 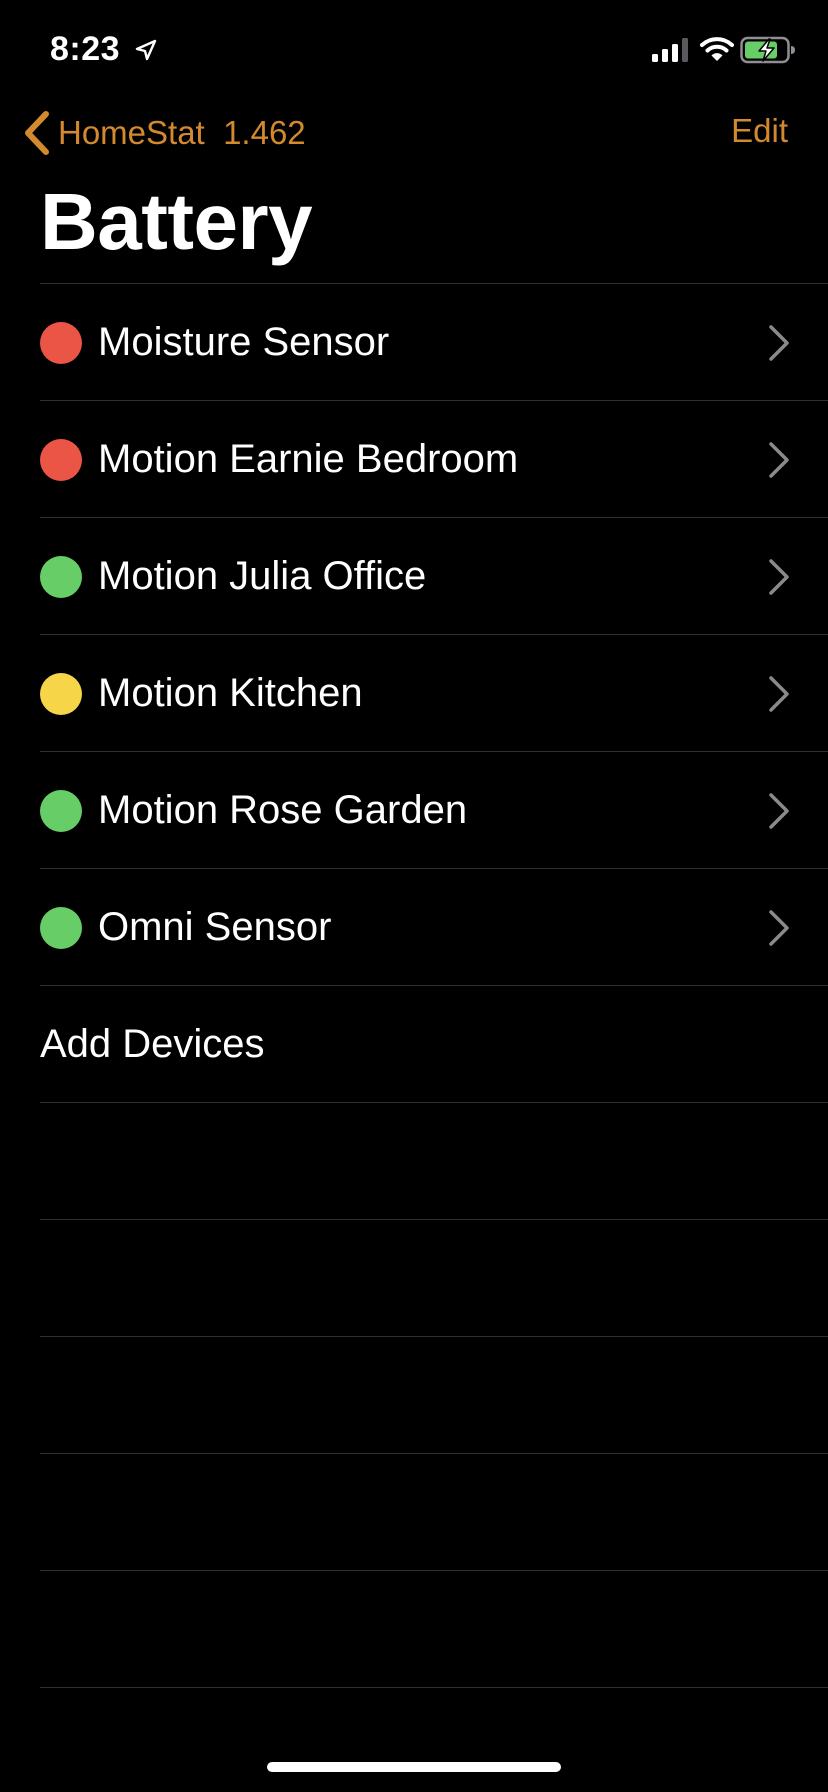 I want to click on status-time: 8:23, so click(x=85, y=49).